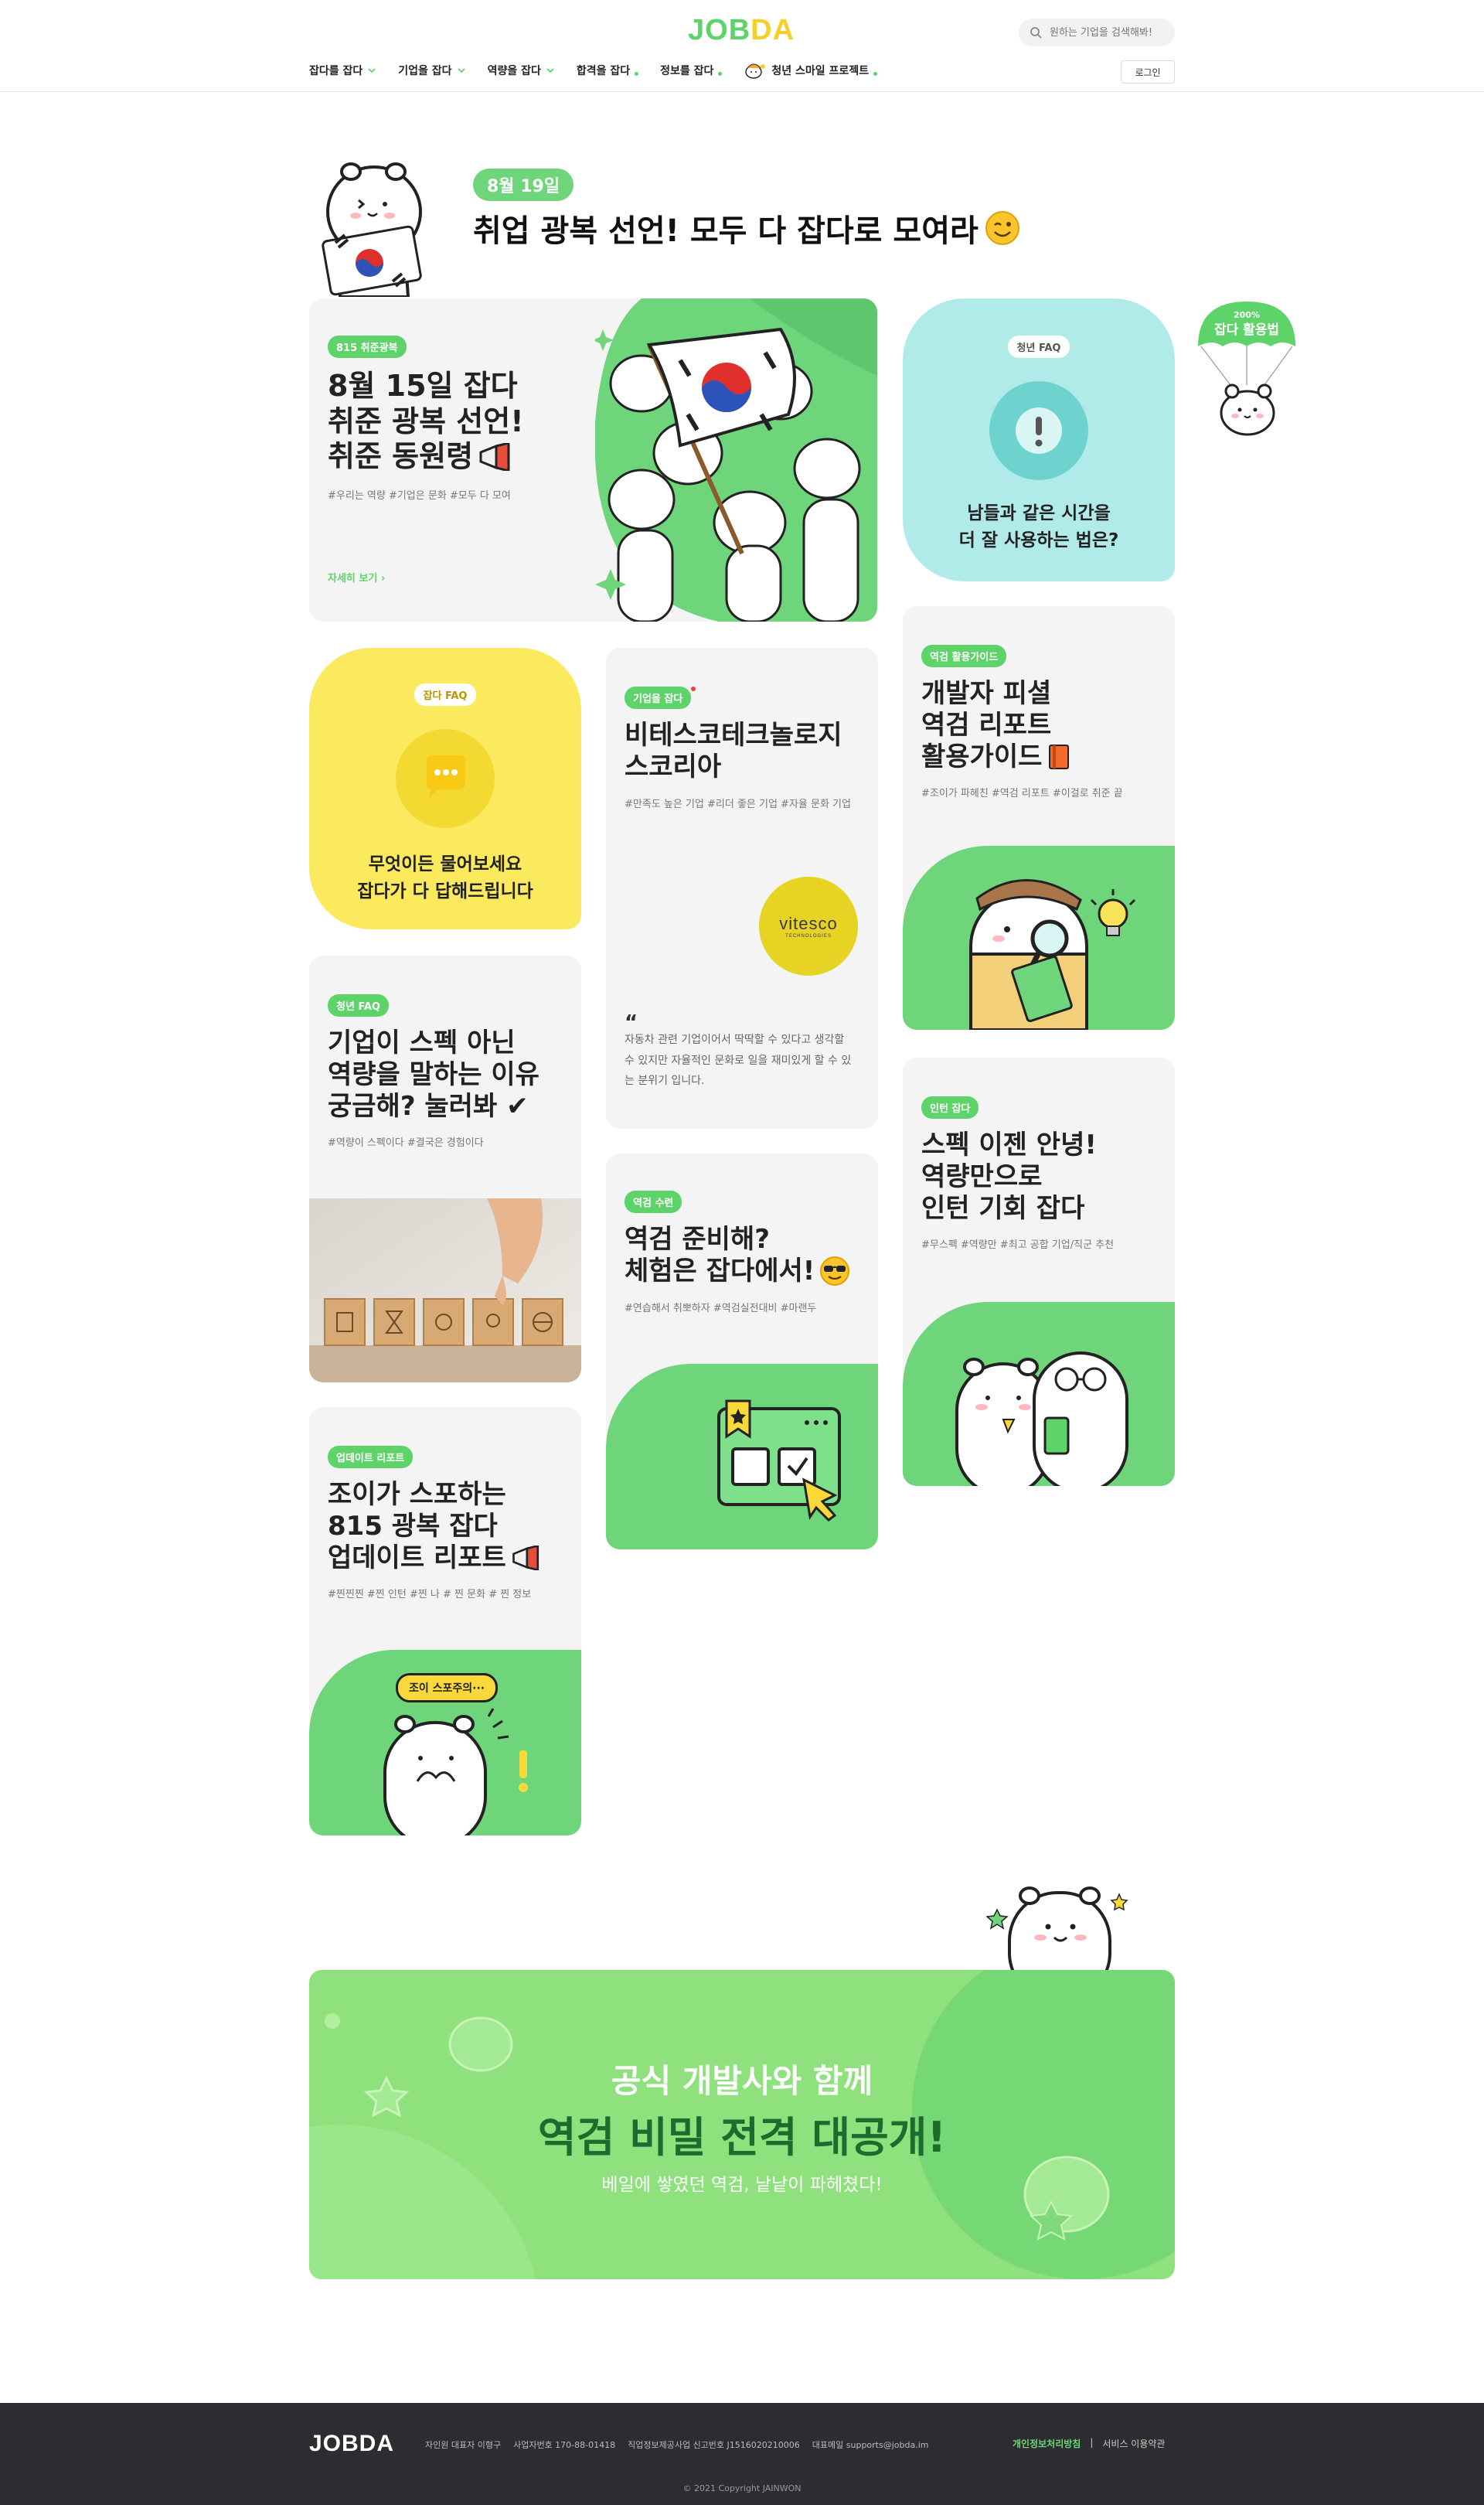 Image resolution: width=1484 pixels, height=2505 pixels. What do you see at coordinates (422, 1043) in the screenshot?
I see `card-title-line: 기업이 스펙 아닌` at bounding box center [422, 1043].